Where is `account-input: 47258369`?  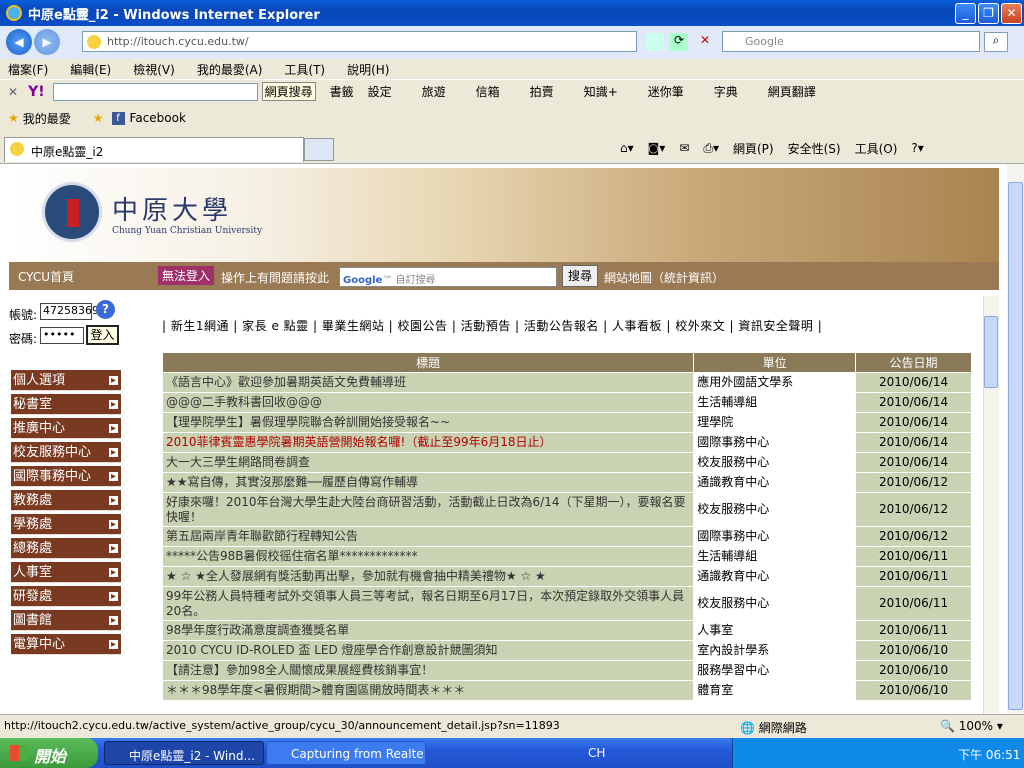
account-input: 47258369 is located at coordinates (69, 311).